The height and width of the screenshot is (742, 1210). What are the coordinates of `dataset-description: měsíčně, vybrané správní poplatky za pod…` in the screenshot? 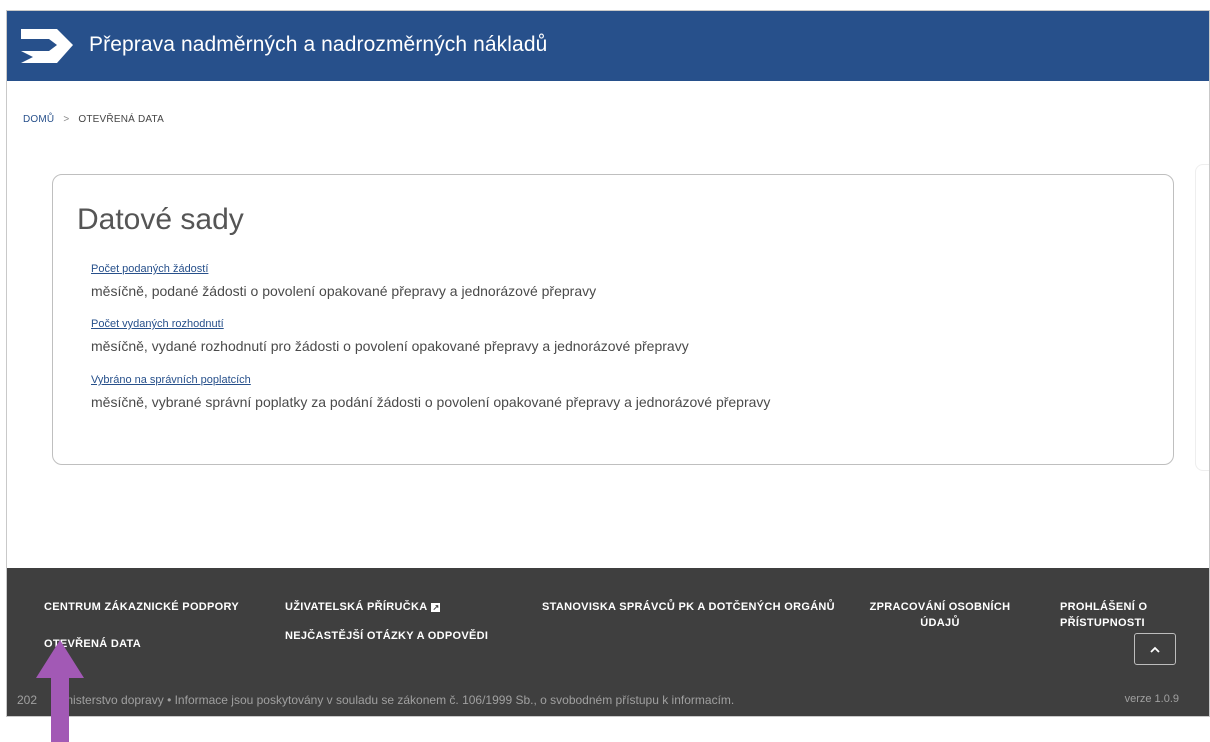 It's located at (431, 402).